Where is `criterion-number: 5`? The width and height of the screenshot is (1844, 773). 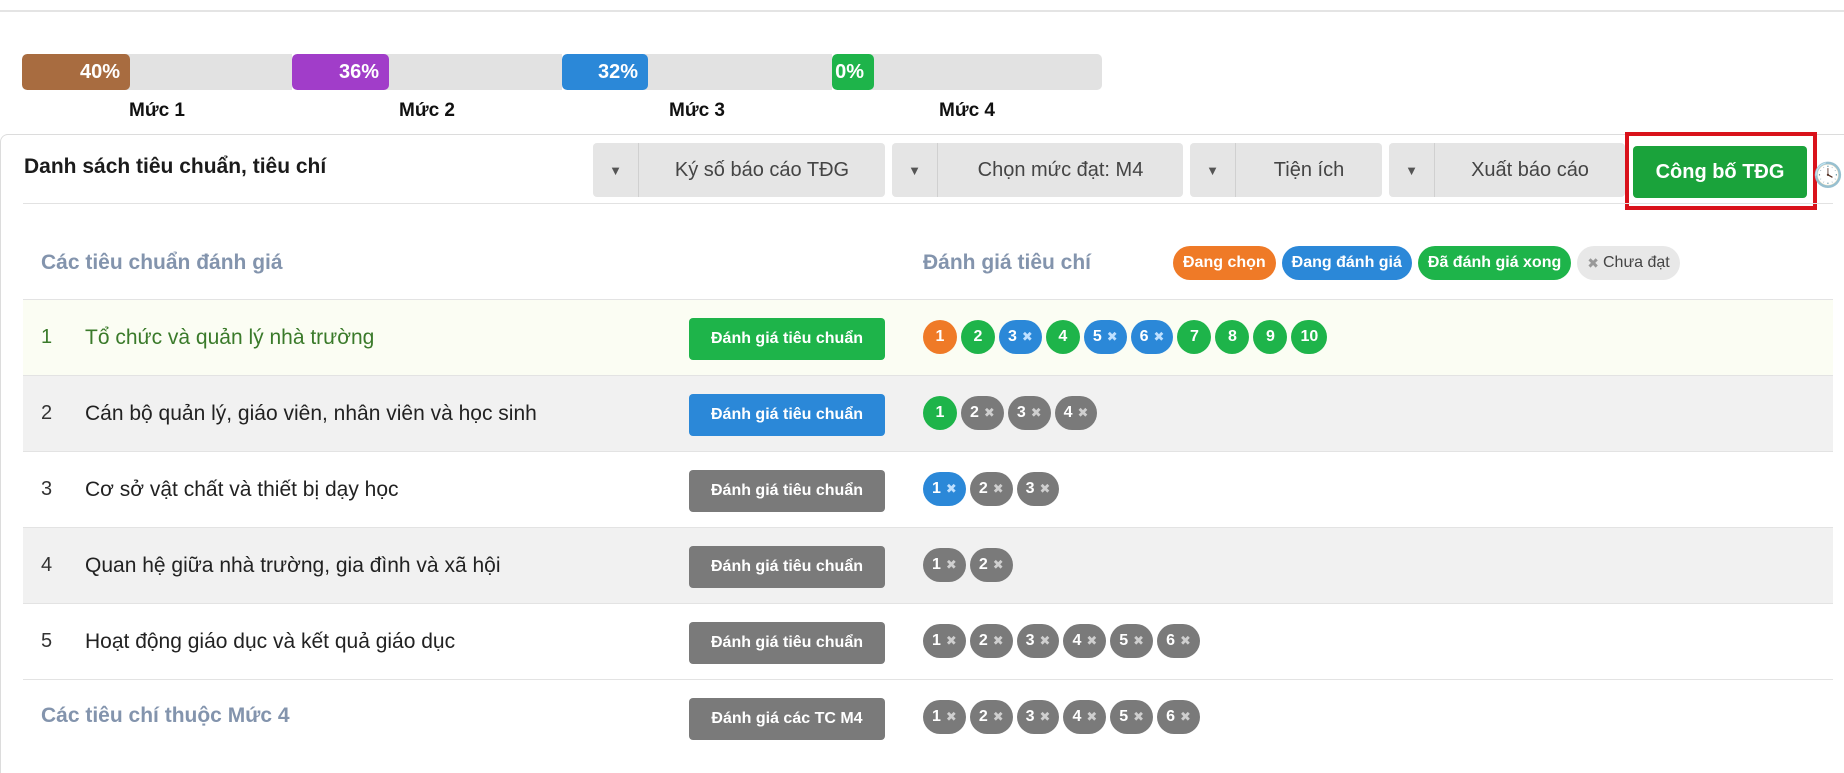
criterion-number: 5 is located at coordinates (1124, 640).